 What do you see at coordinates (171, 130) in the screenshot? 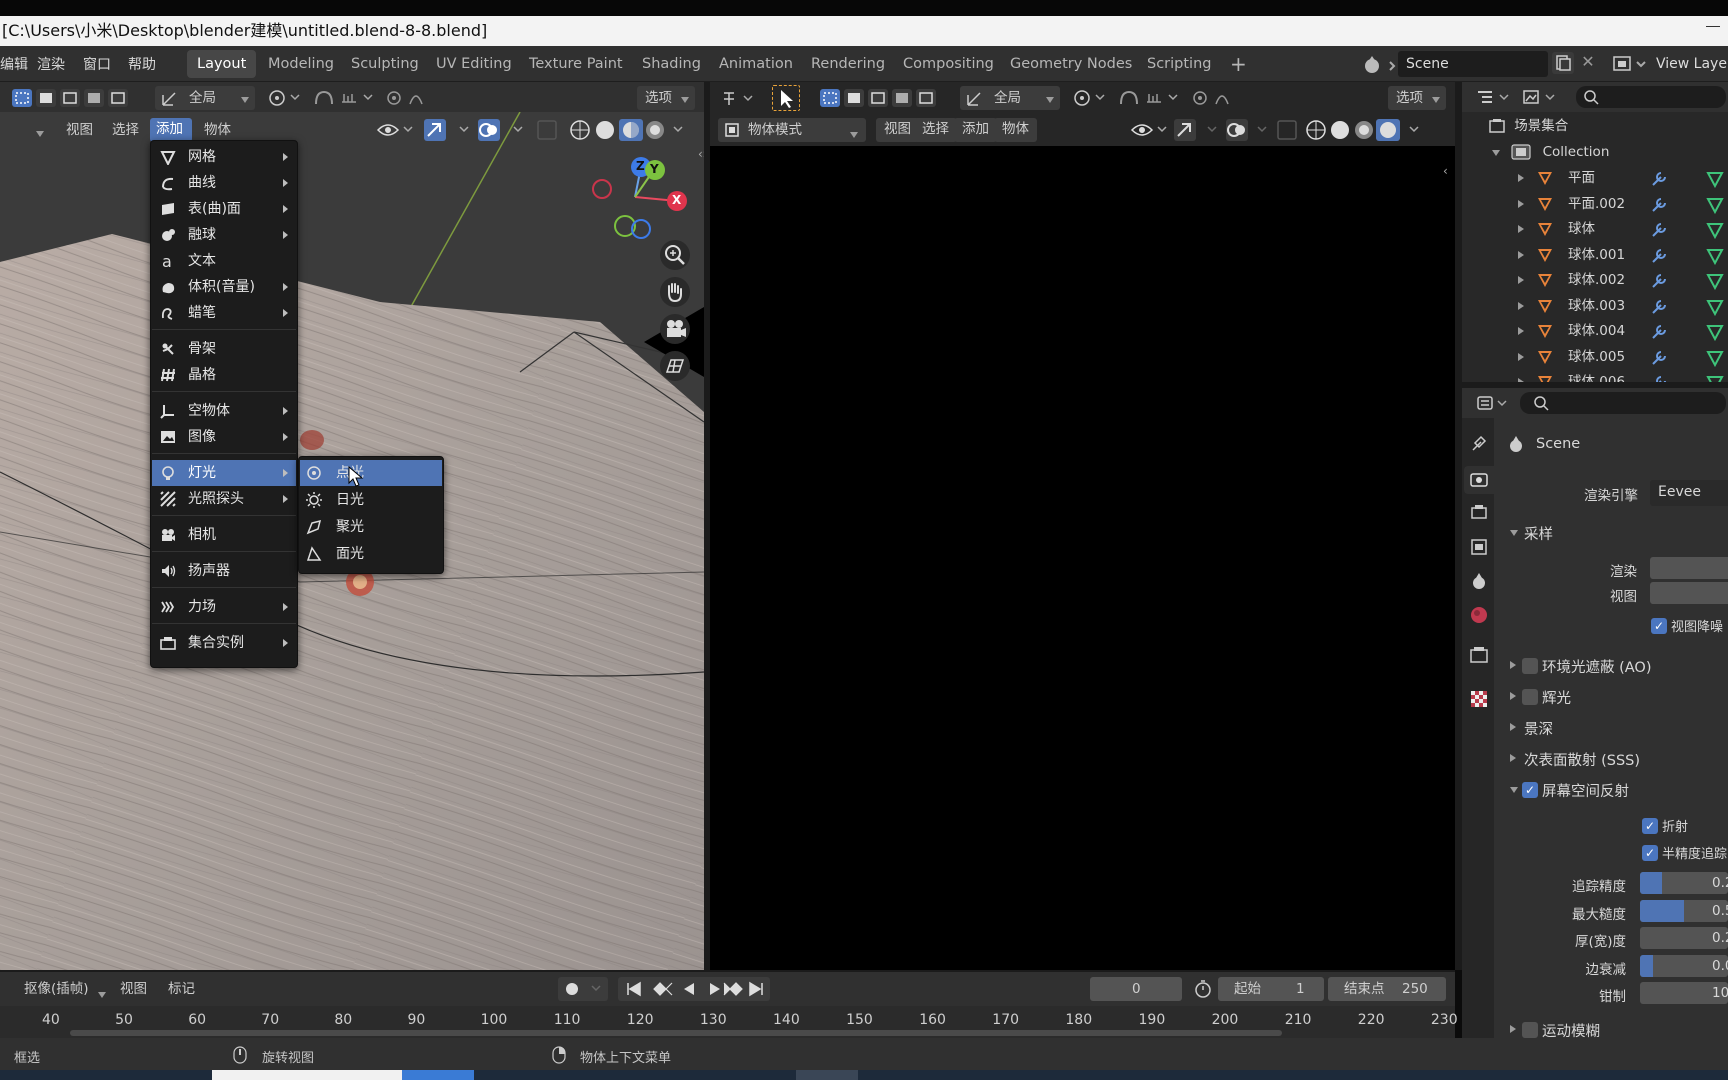
I see `viewport-add-menu: 添加` at bounding box center [171, 130].